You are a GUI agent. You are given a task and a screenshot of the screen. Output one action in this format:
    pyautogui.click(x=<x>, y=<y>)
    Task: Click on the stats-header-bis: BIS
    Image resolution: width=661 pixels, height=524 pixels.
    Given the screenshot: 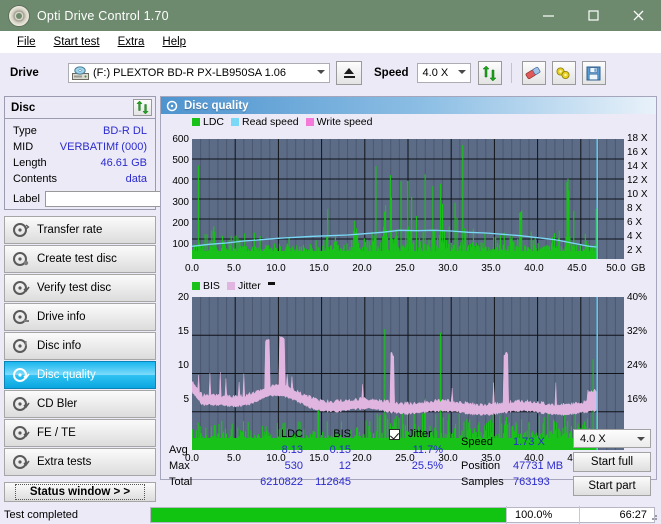 What is the action you would take?
    pyautogui.click(x=342, y=434)
    